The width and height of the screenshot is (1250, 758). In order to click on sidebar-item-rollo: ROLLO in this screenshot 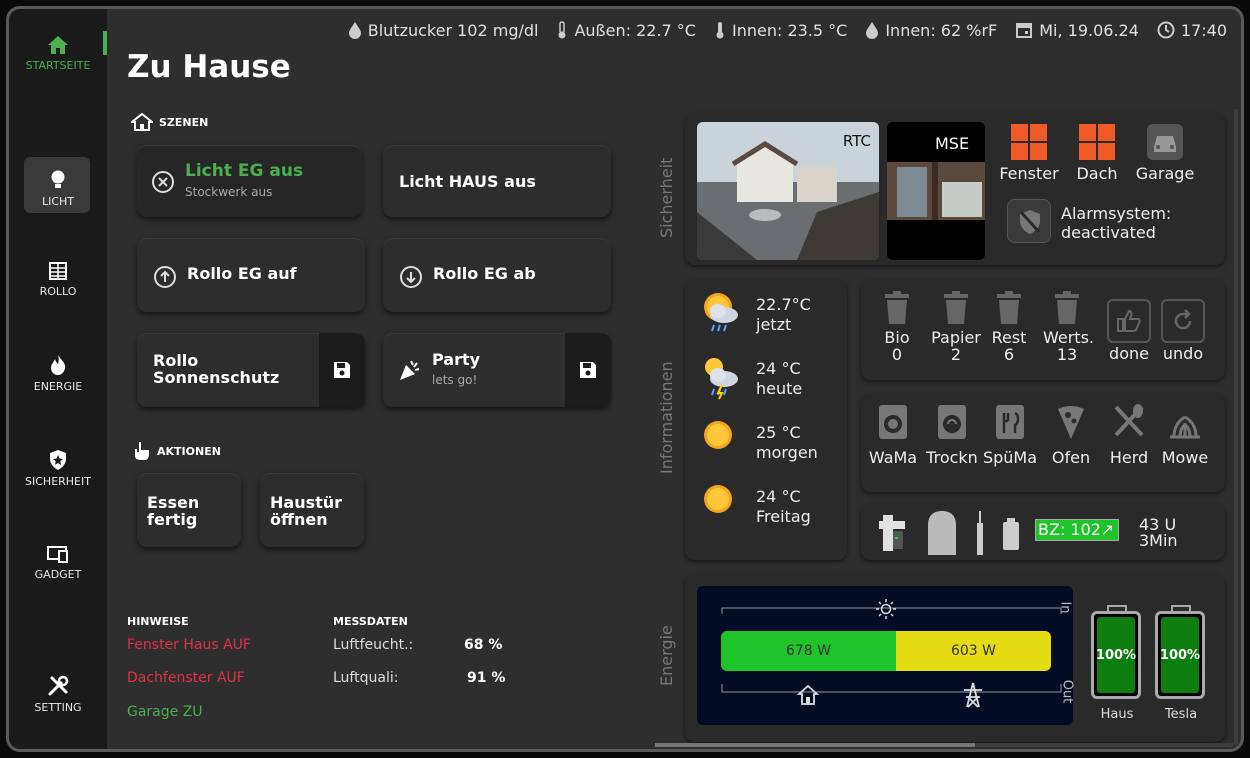, I will do `click(58, 279)`.